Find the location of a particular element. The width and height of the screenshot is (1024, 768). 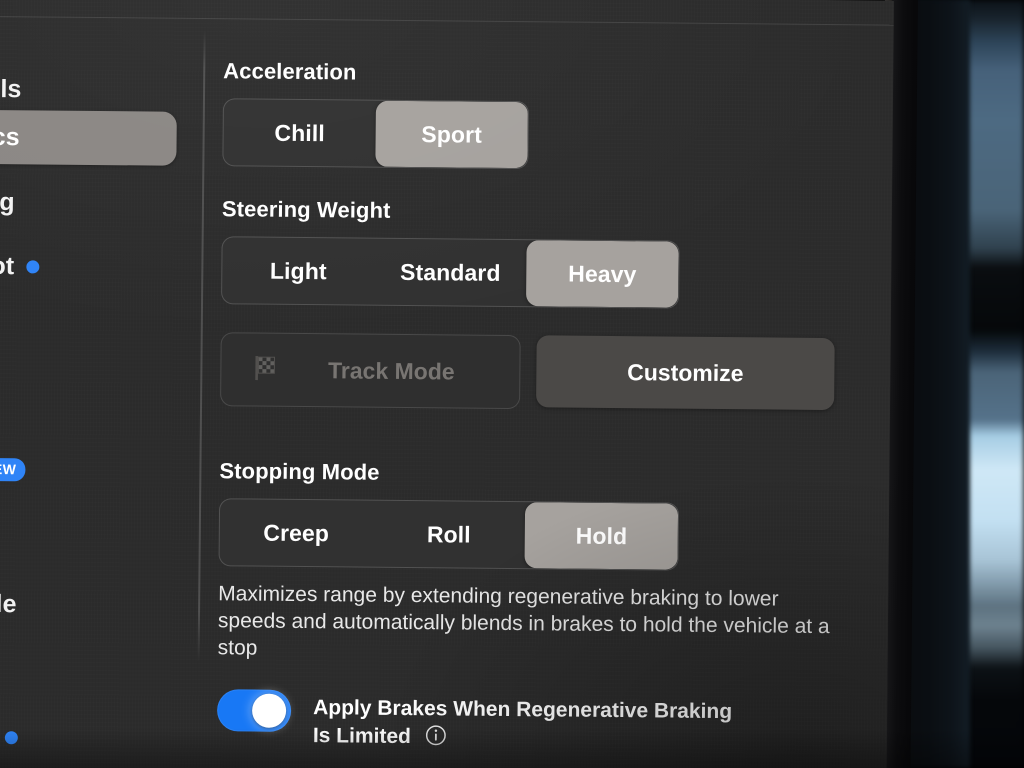

checkered-flag-icon is located at coordinates (266, 369).